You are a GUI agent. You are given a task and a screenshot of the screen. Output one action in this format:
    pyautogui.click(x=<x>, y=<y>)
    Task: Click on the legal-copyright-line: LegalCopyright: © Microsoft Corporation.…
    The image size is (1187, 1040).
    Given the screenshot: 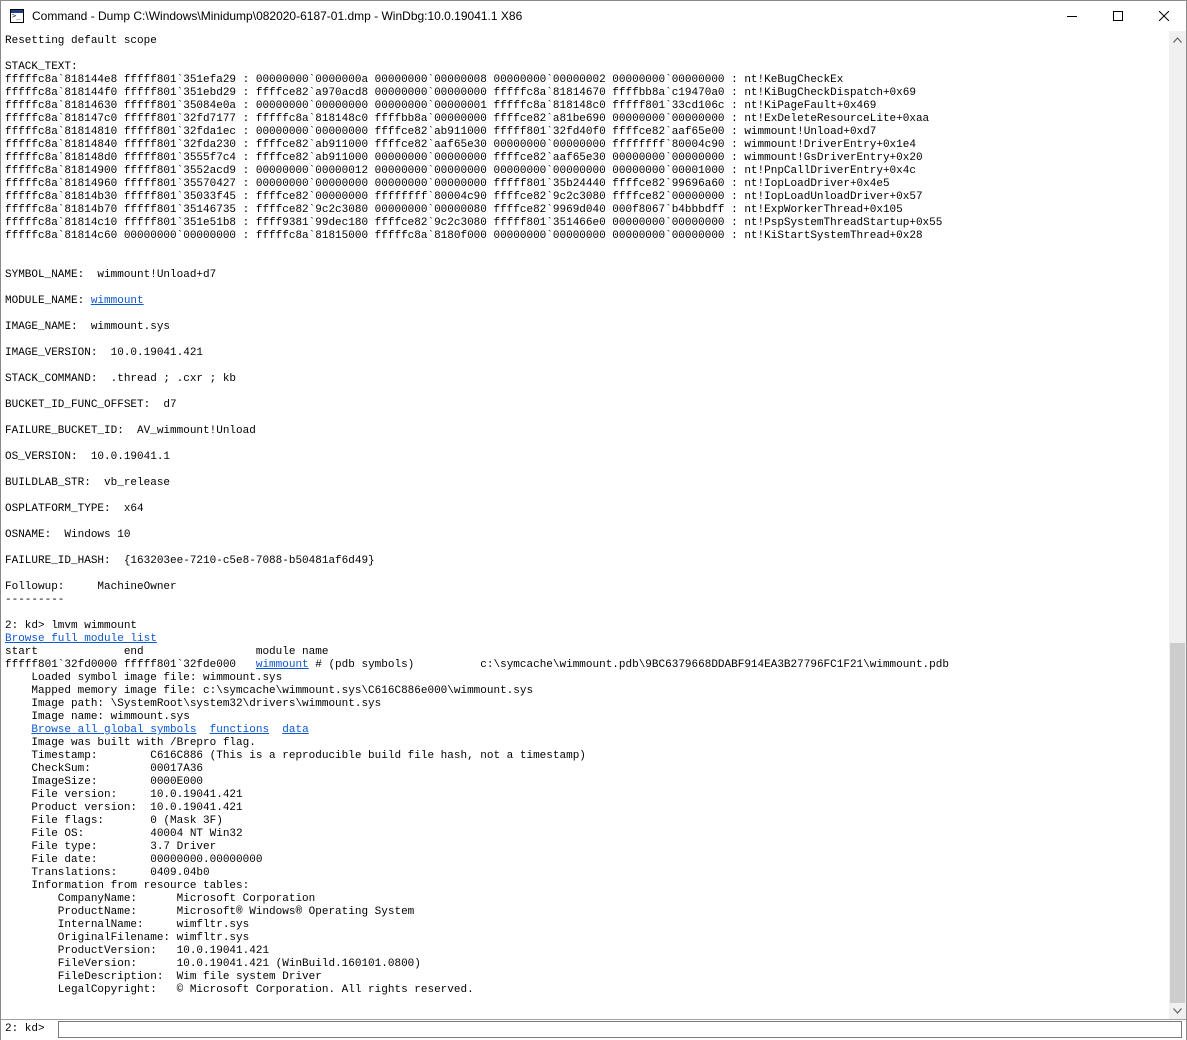 What is the action you would take?
    pyautogui.click(x=239, y=990)
    